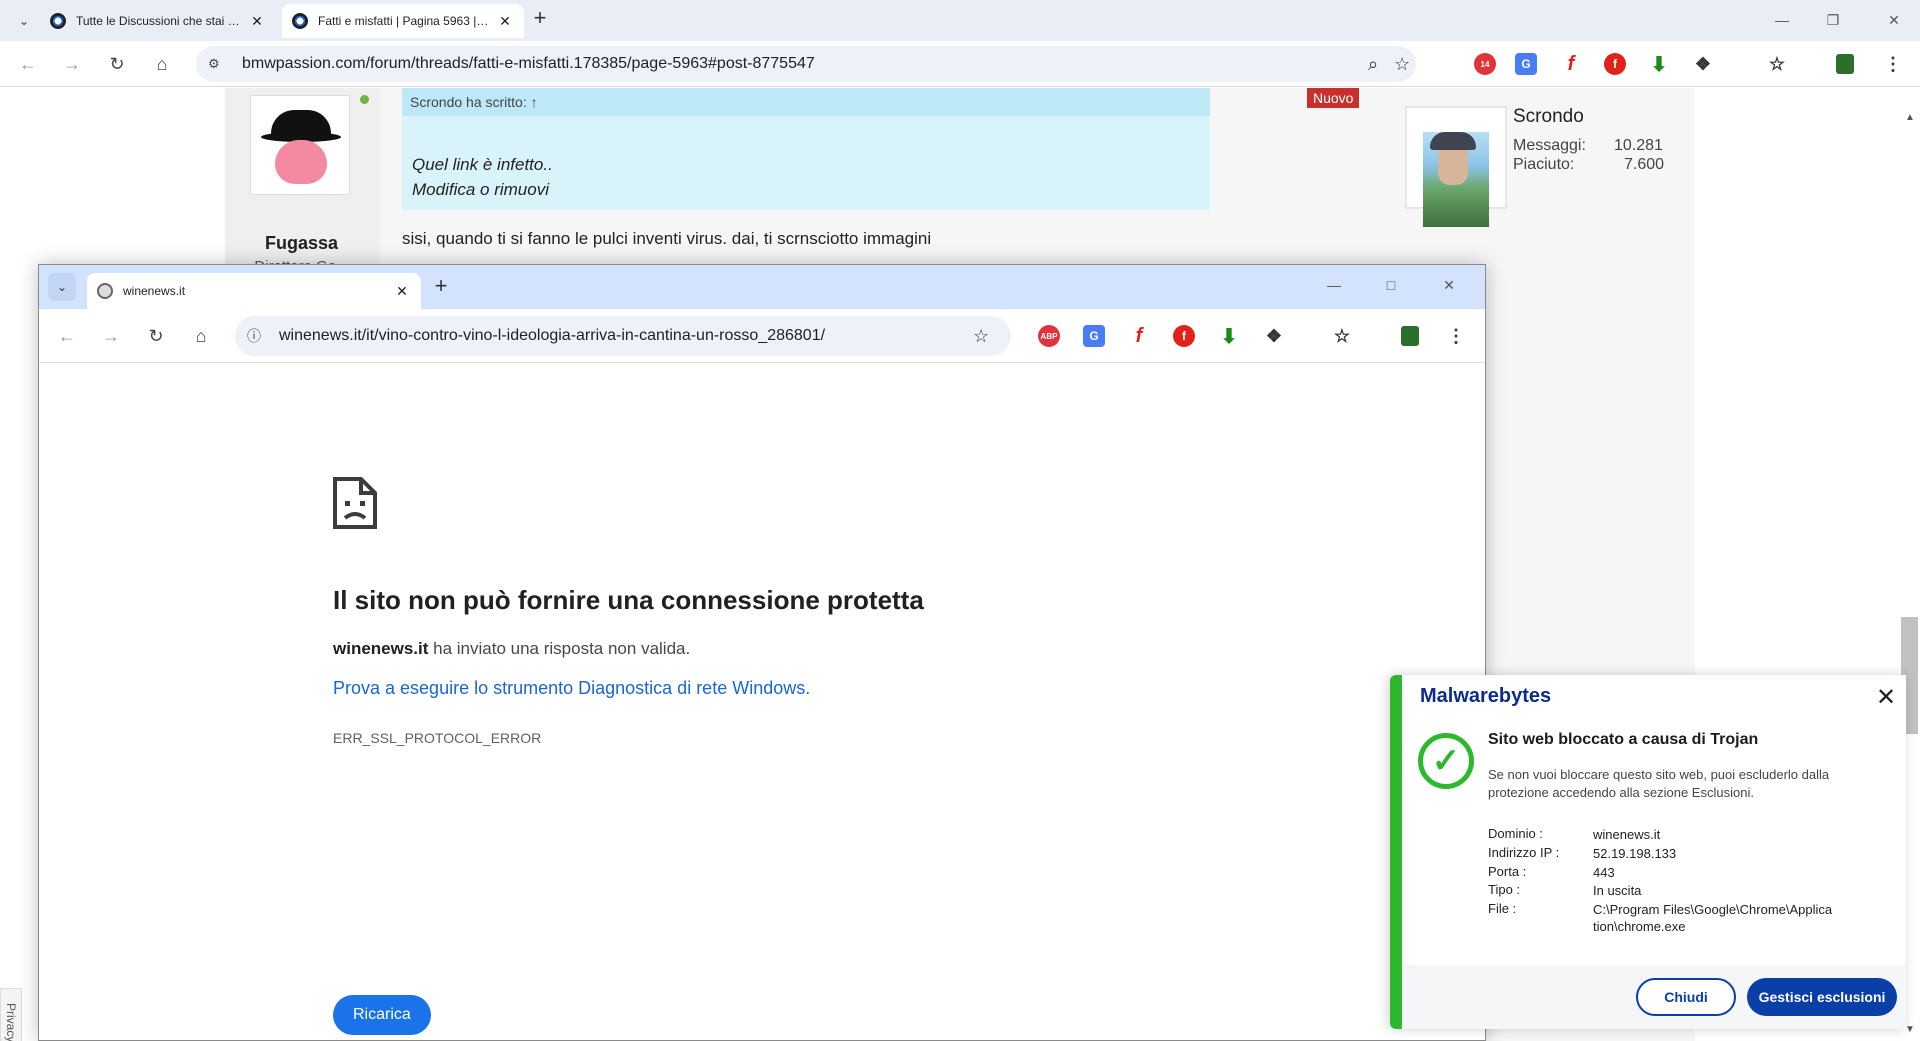 Image resolution: width=1920 pixels, height=1041 pixels. What do you see at coordinates (1822, 997) in the screenshot?
I see `manage-exclusions-button: Gestisci esclusioni` at bounding box center [1822, 997].